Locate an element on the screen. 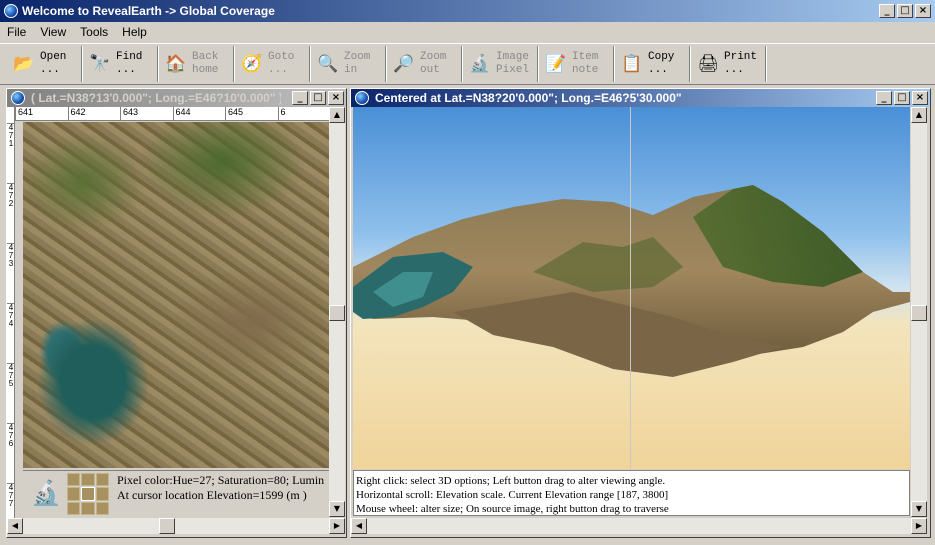 This screenshot has width=935, height=545. 3d-view-maximize-button: □ is located at coordinates (902, 98).